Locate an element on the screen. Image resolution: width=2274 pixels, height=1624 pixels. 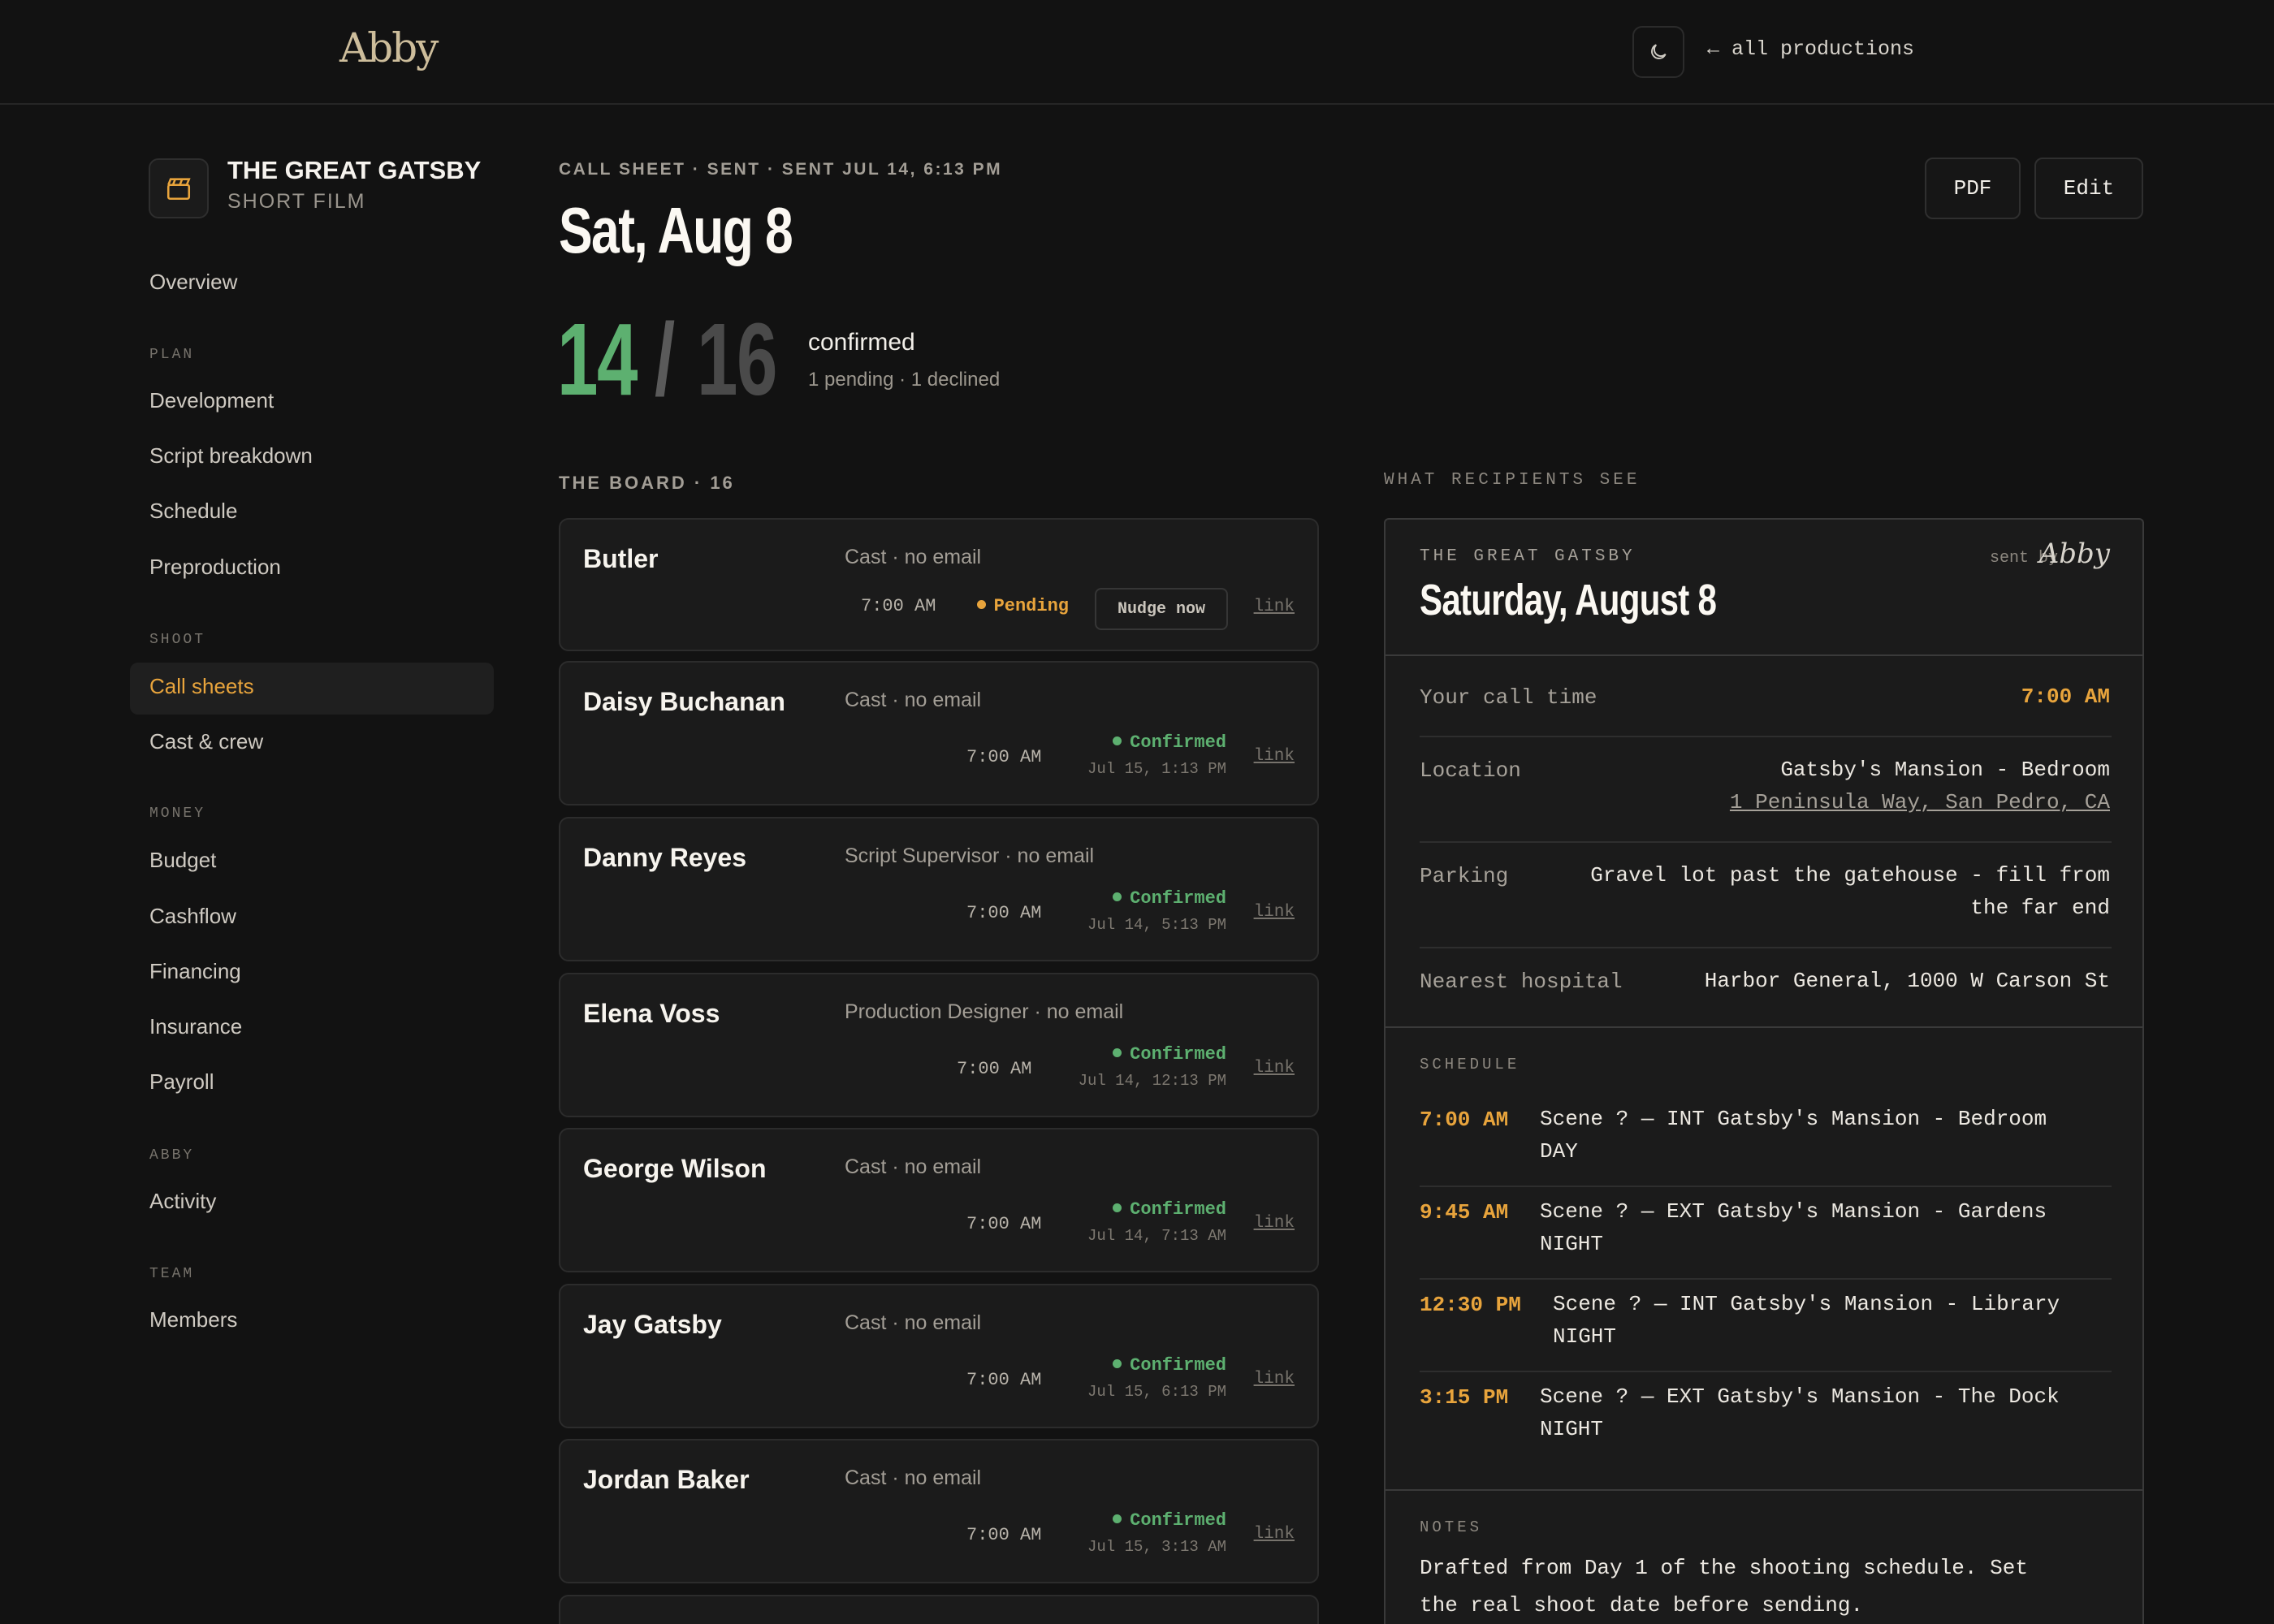
sidebar-item-insurance: Insurance is located at coordinates (195, 1026).